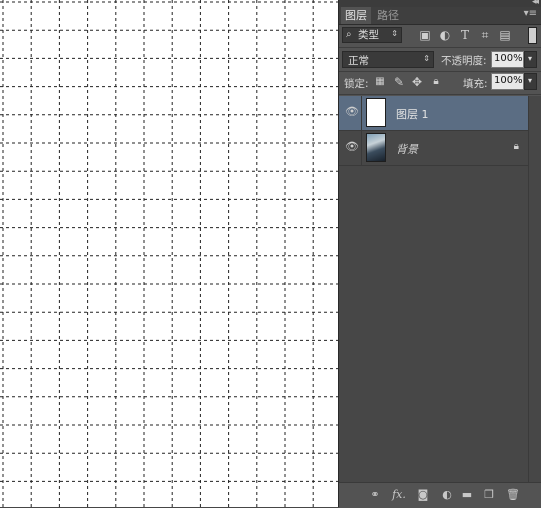 This screenshot has height=508, width=541. What do you see at coordinates (375, 495) in the screenshot?
I see `link-layers-icon: ⚭` at bounding box center [375, 495].